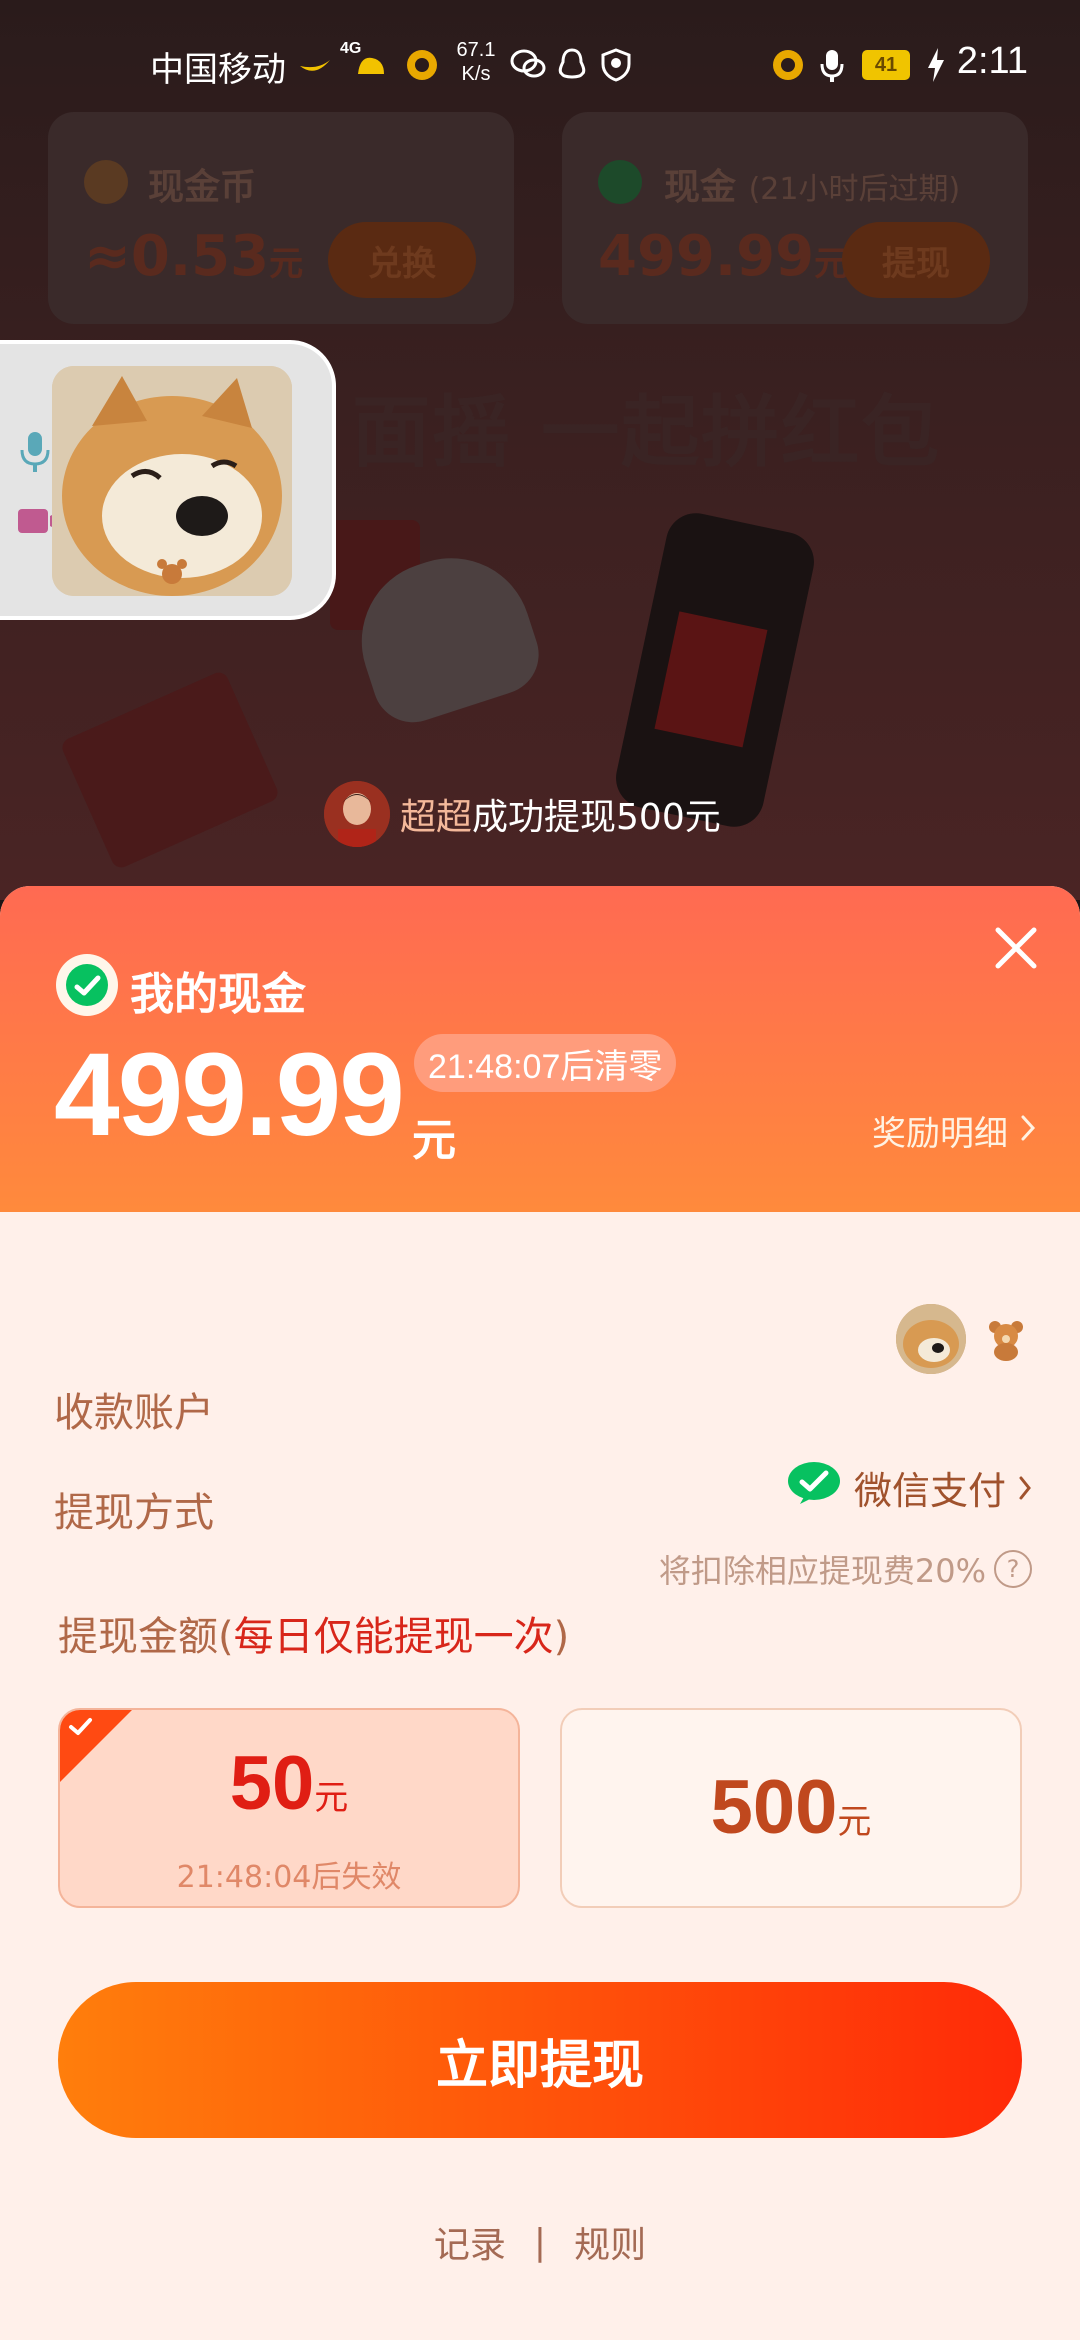  I want to click on cash-balance: 499.99, so click(229, 1095).